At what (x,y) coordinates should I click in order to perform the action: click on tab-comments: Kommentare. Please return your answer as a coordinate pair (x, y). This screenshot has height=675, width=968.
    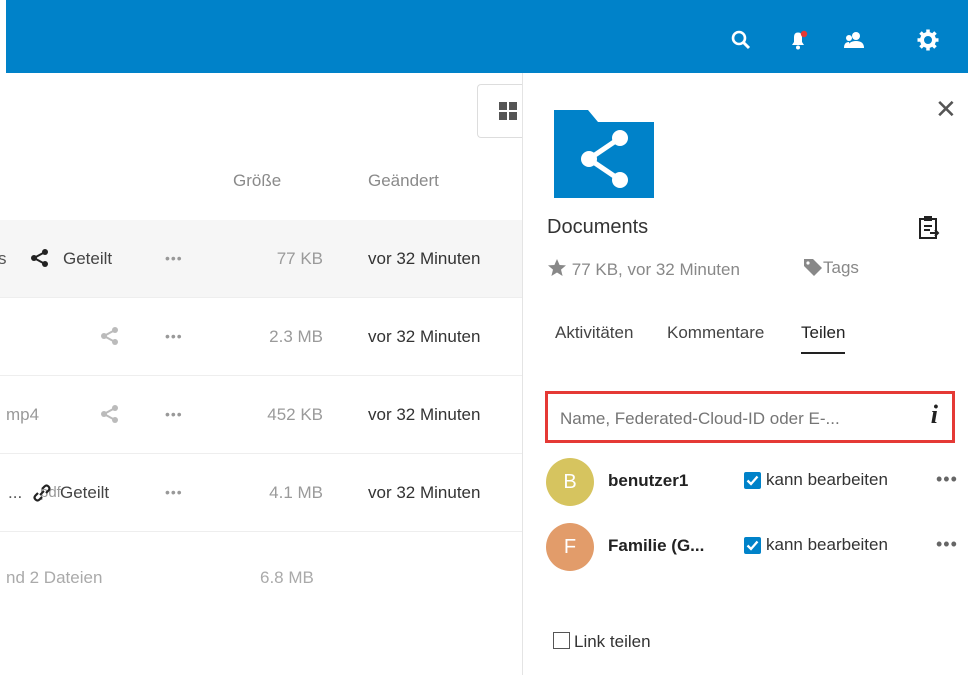
    Looking at the image, I should click on (715, 333).